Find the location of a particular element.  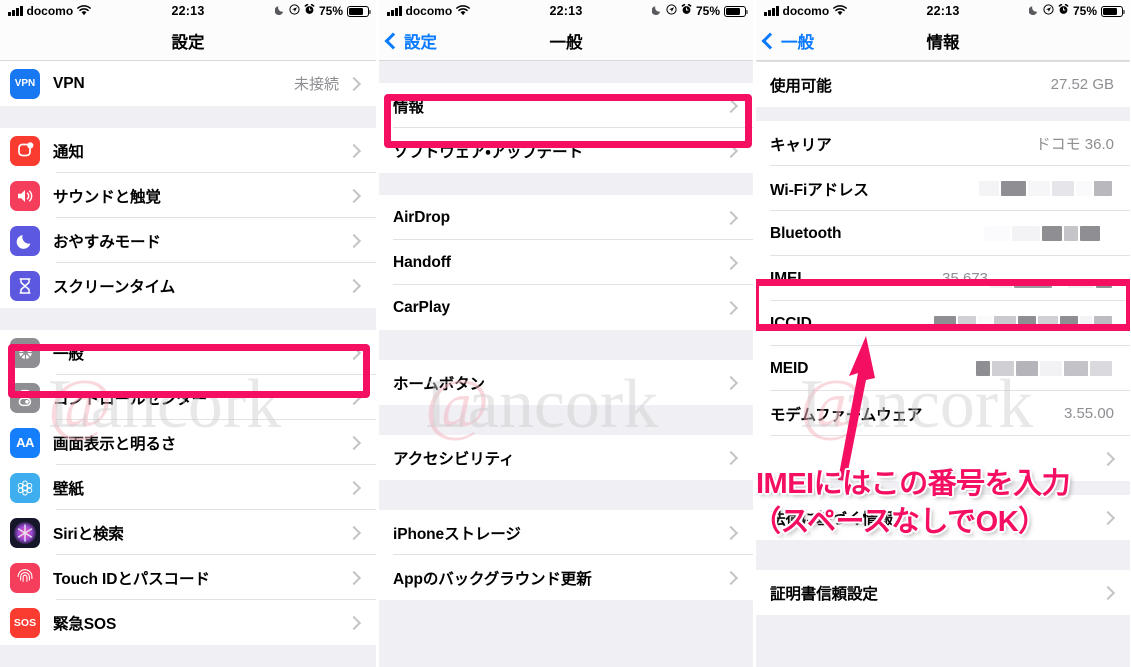

redacted-value-iccid is located at coordinates (1026, 324).